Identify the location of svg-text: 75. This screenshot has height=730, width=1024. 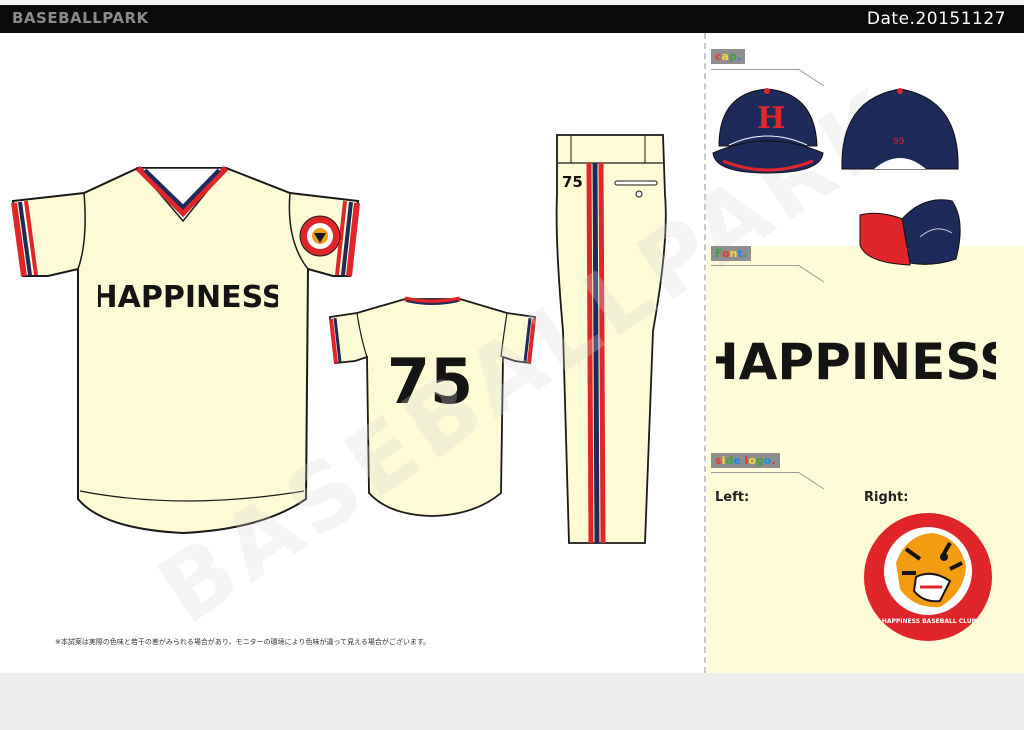
(430, 378).